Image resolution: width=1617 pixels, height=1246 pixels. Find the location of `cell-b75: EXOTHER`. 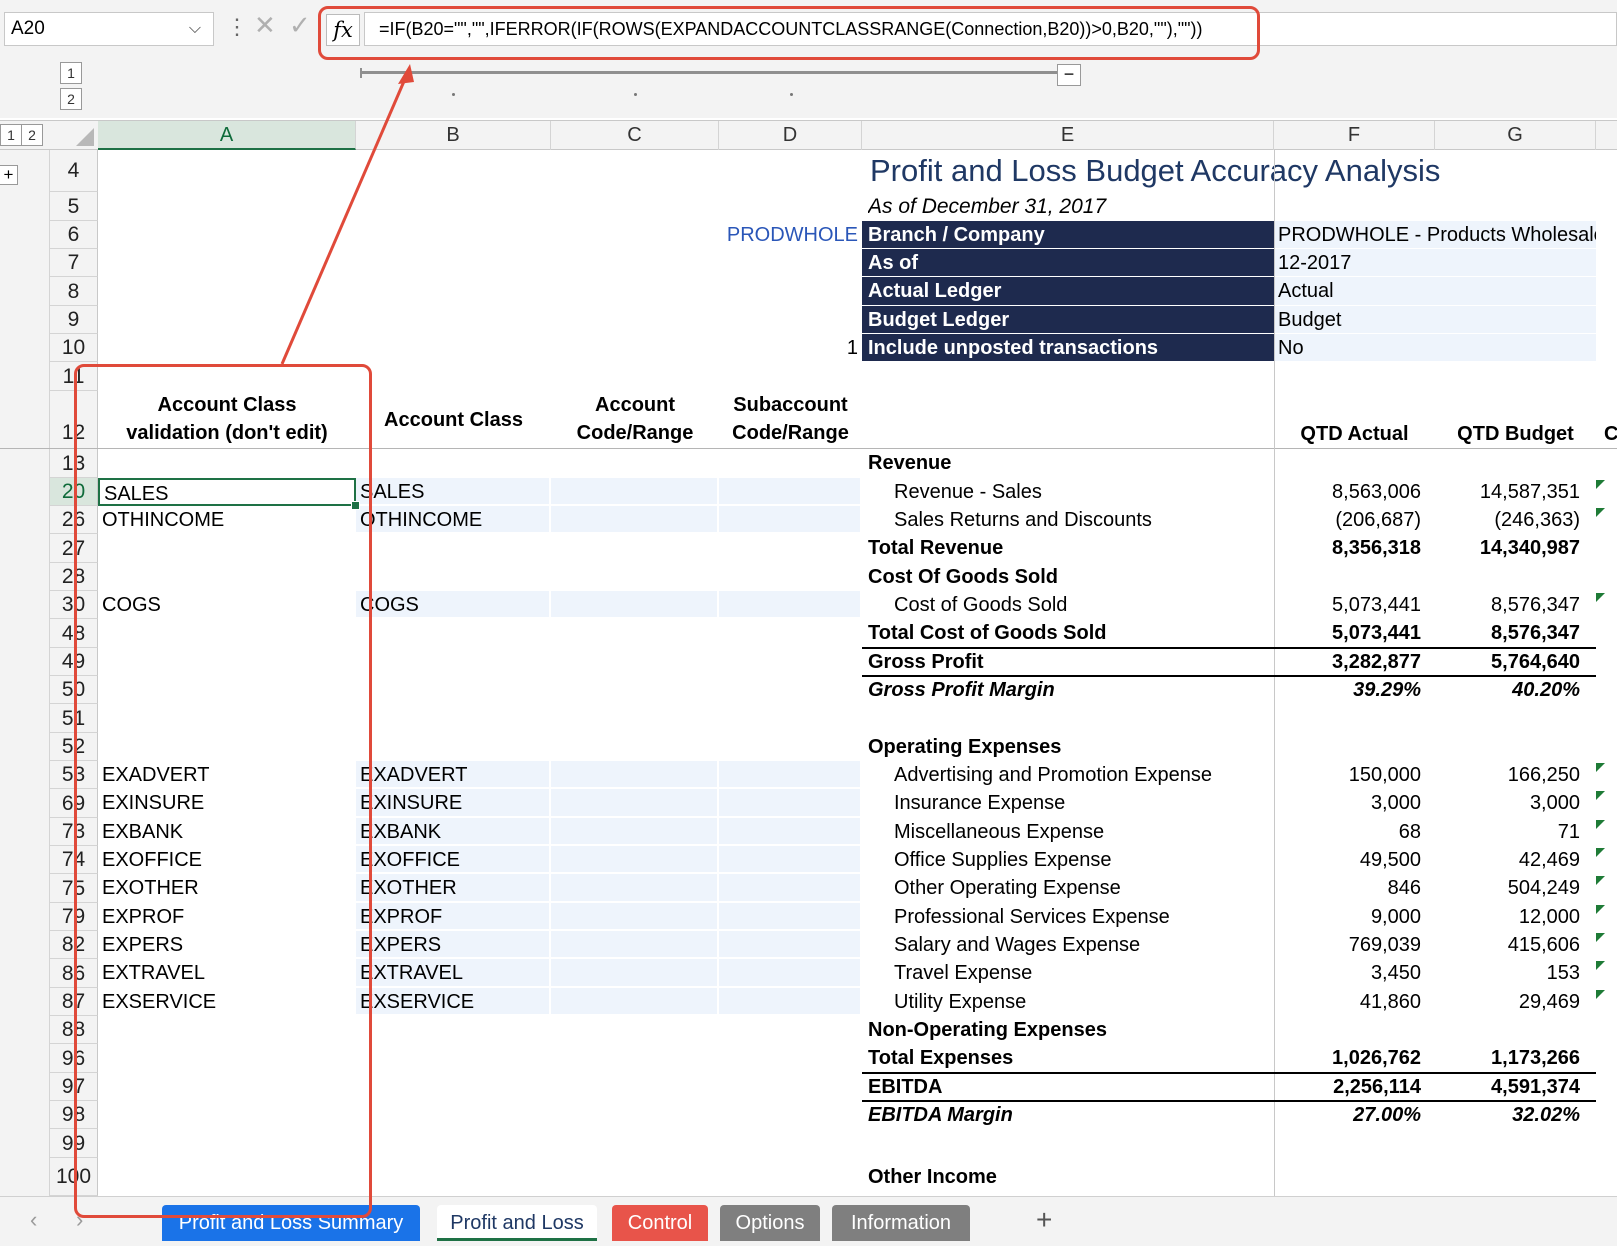

cell-b75: EXOTHER is located at coordinates (453, 888).